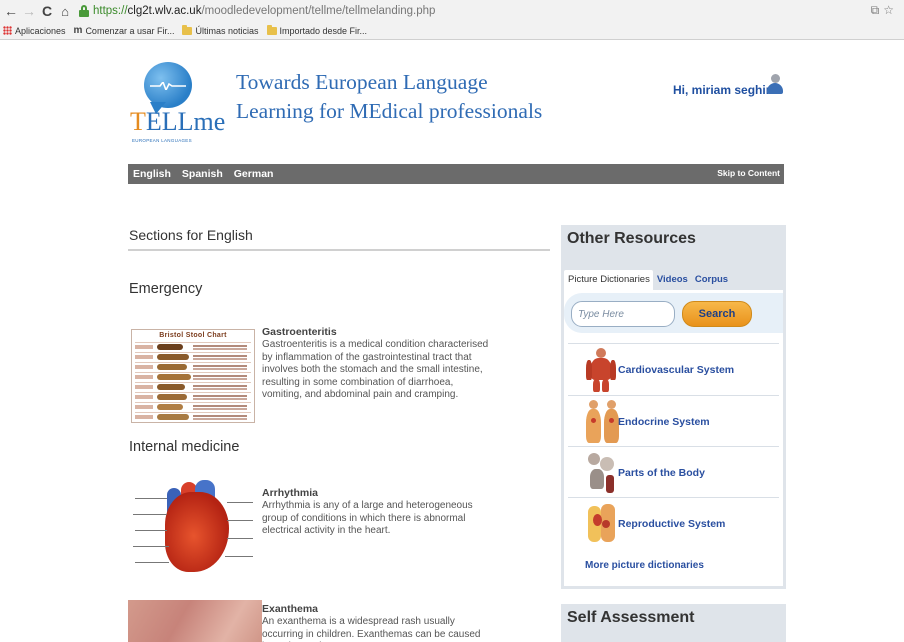 Image resolution: width=904 pixels, height=642 pixels. Describe the element at coordinates (202, 174) in the screenshot. I see `lang-spanish: Spanish` at that location.